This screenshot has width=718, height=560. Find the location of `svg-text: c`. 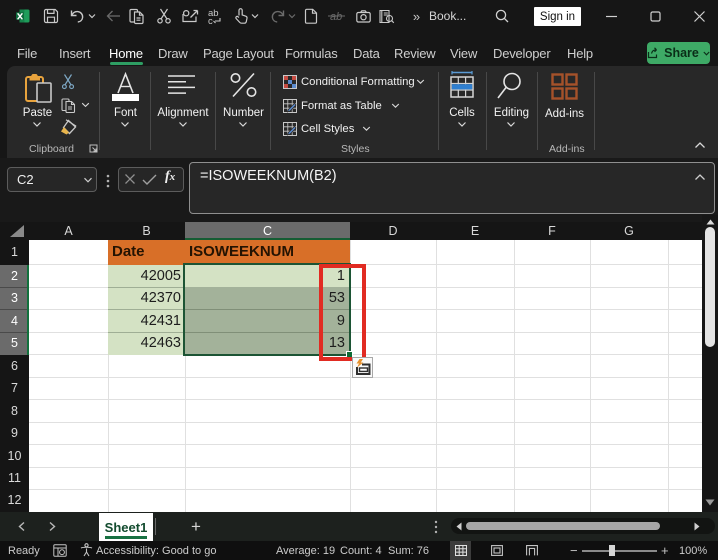

svg-text: c is located at coordinates (210, 20).